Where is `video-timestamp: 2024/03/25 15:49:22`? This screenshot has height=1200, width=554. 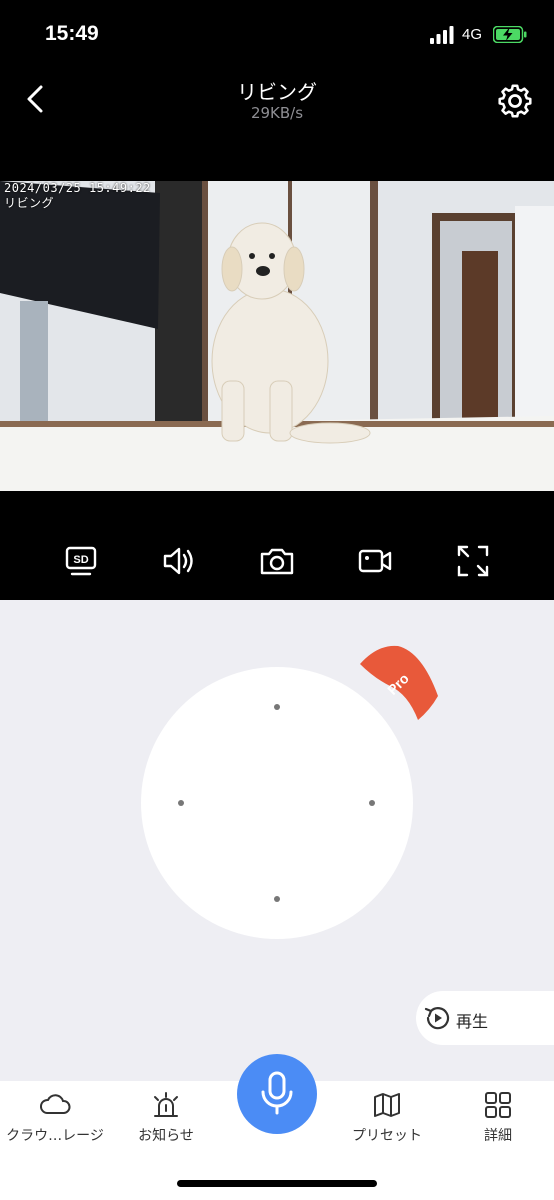
video-timestamp: 2024/03/25 15:49:22 is located at coordinates (77, 188).